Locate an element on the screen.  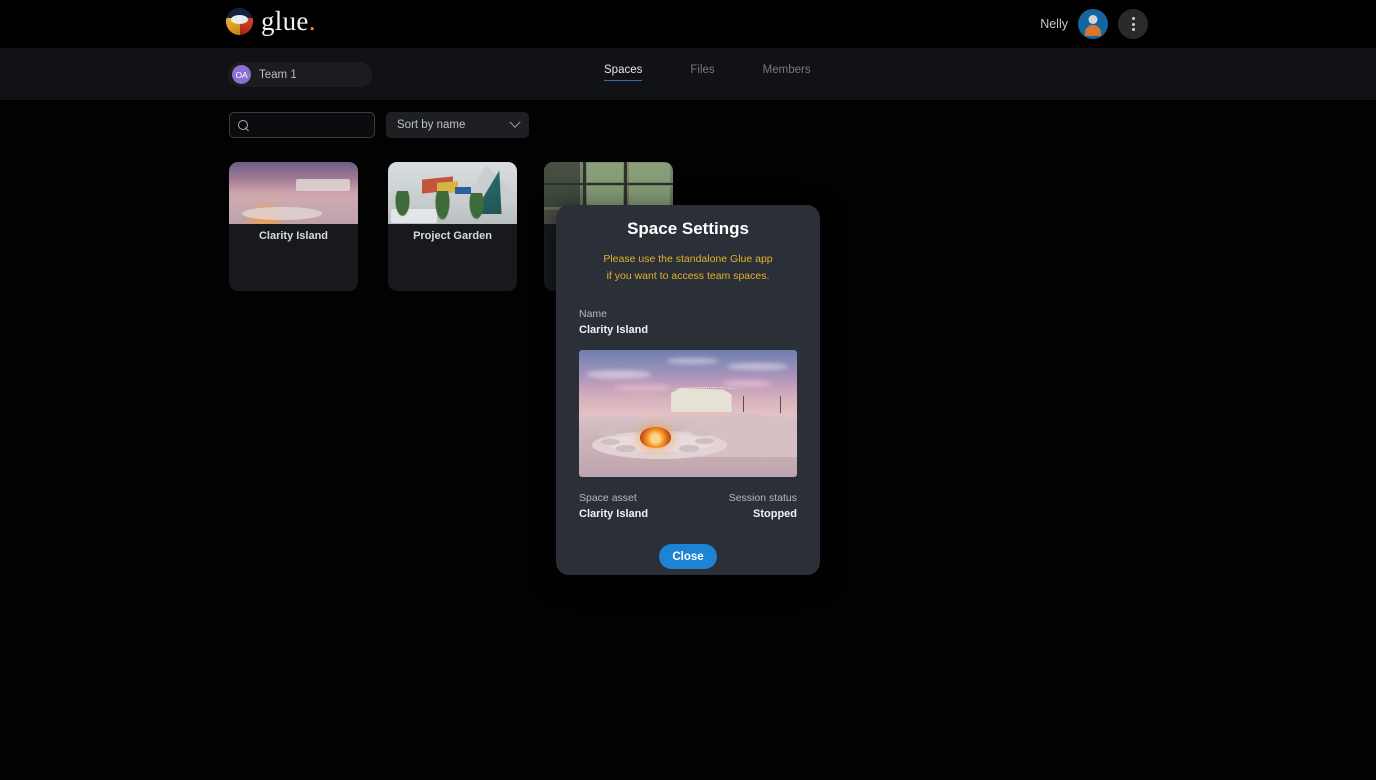
space-preview-image is located at coordinates (688, 413).